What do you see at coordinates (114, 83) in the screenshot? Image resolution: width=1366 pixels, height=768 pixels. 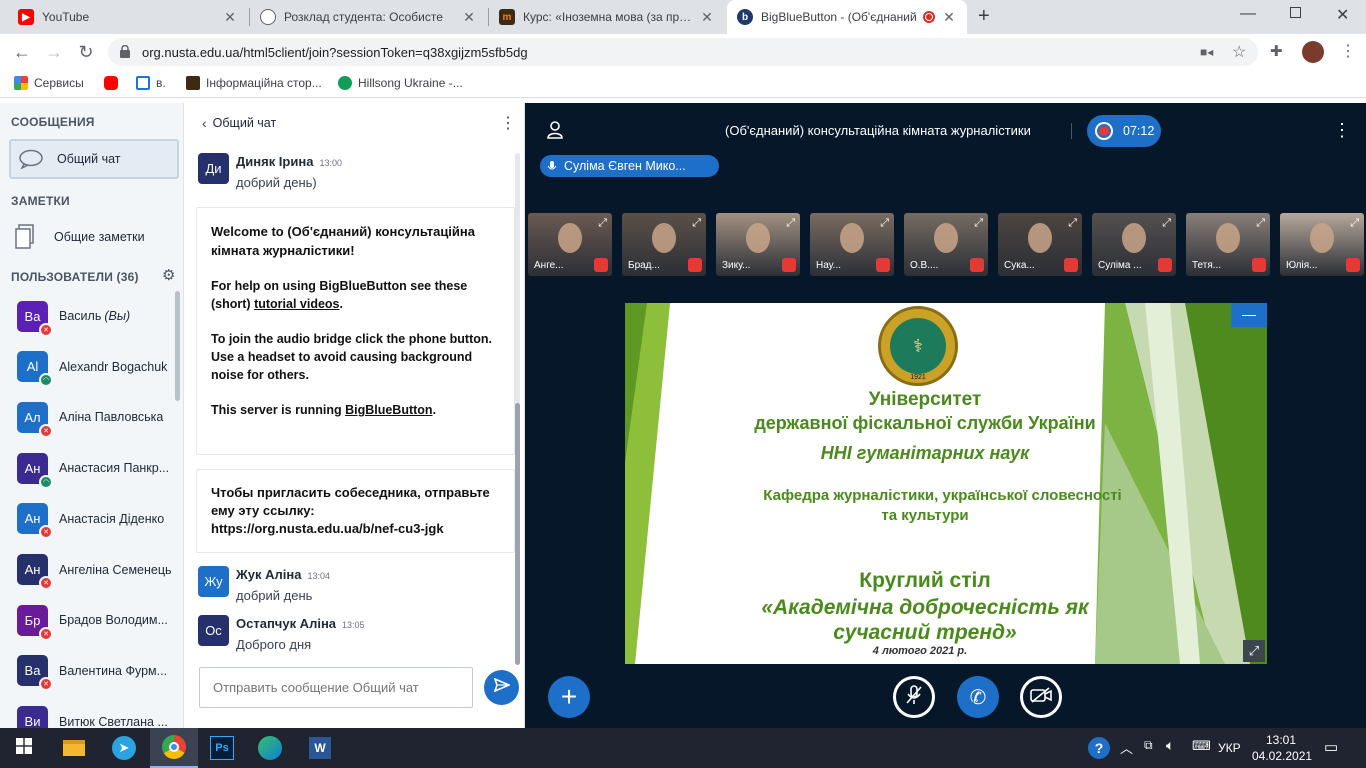 I see `bookmark-youtube` at bounding box center [114, 83].